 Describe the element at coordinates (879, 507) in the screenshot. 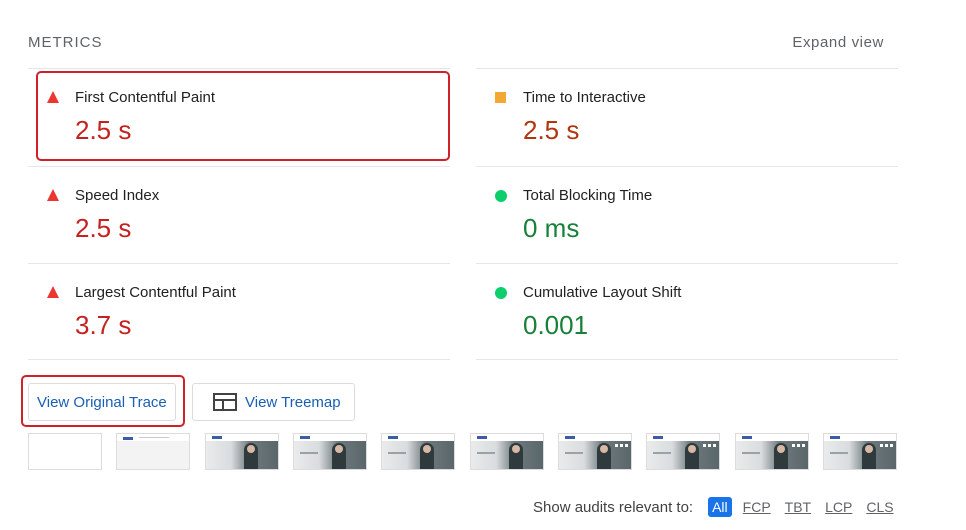

I see `filter-chip-cls: CLS` at that location.